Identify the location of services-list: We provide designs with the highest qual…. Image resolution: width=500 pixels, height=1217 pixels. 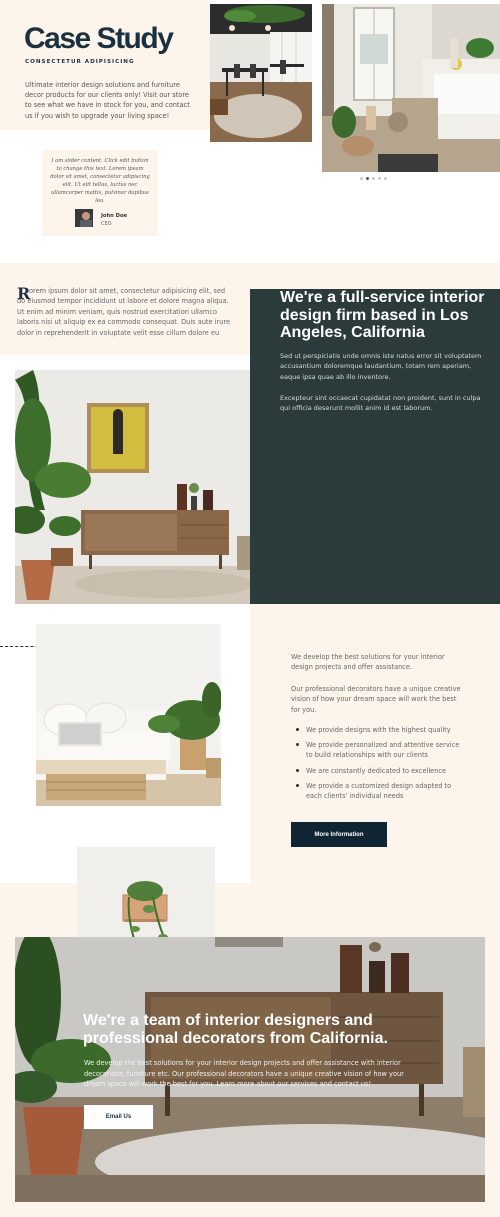
(381, 765).